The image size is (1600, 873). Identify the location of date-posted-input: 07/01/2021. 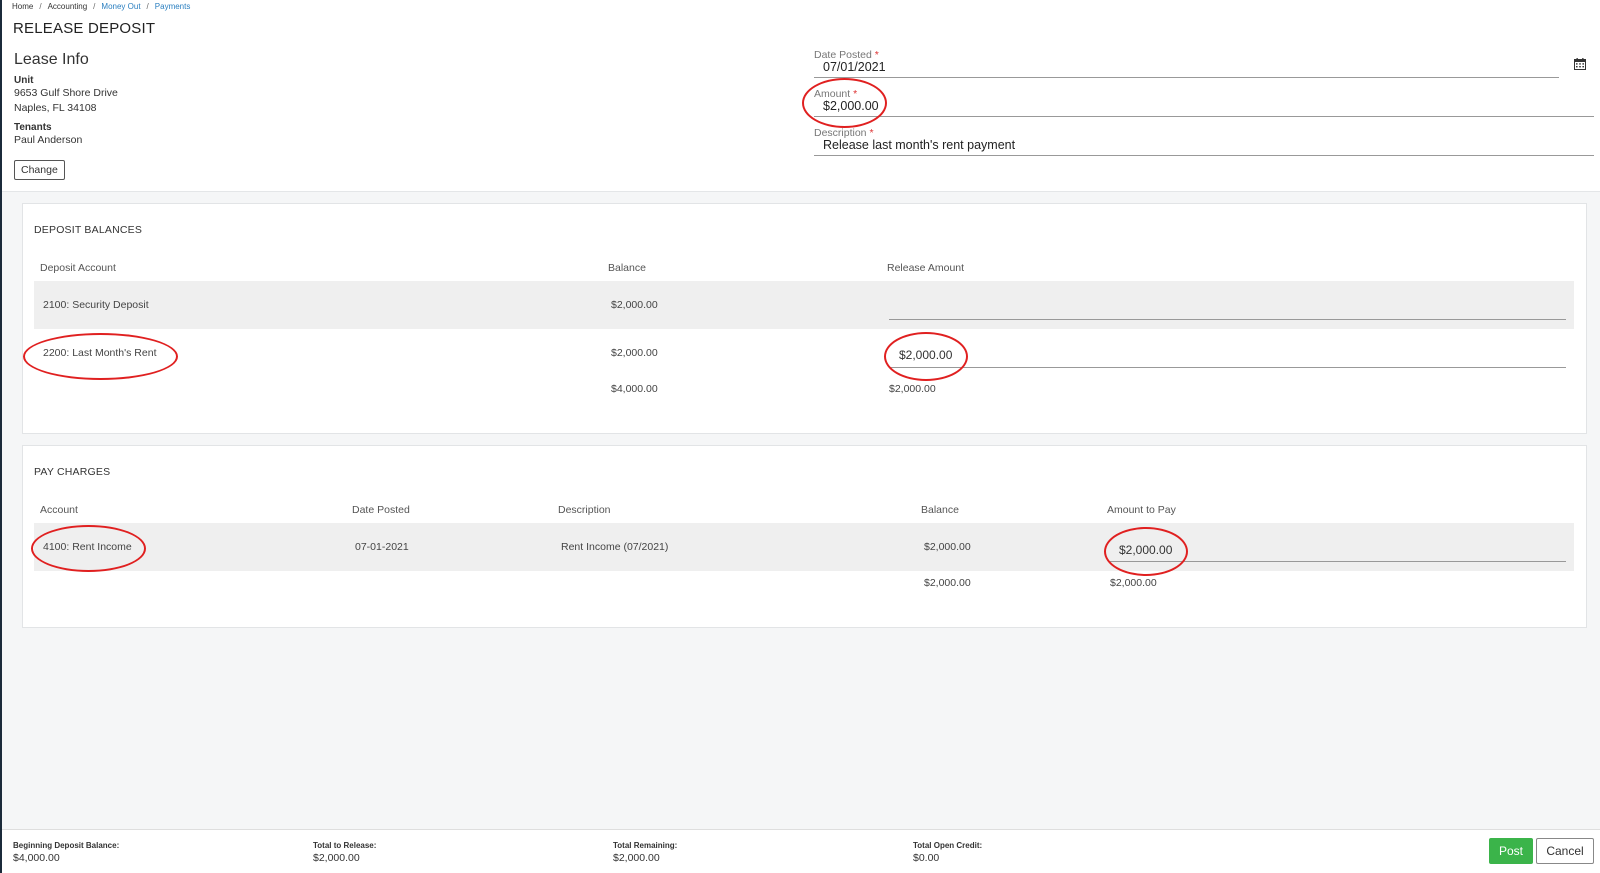
(1186, 69).